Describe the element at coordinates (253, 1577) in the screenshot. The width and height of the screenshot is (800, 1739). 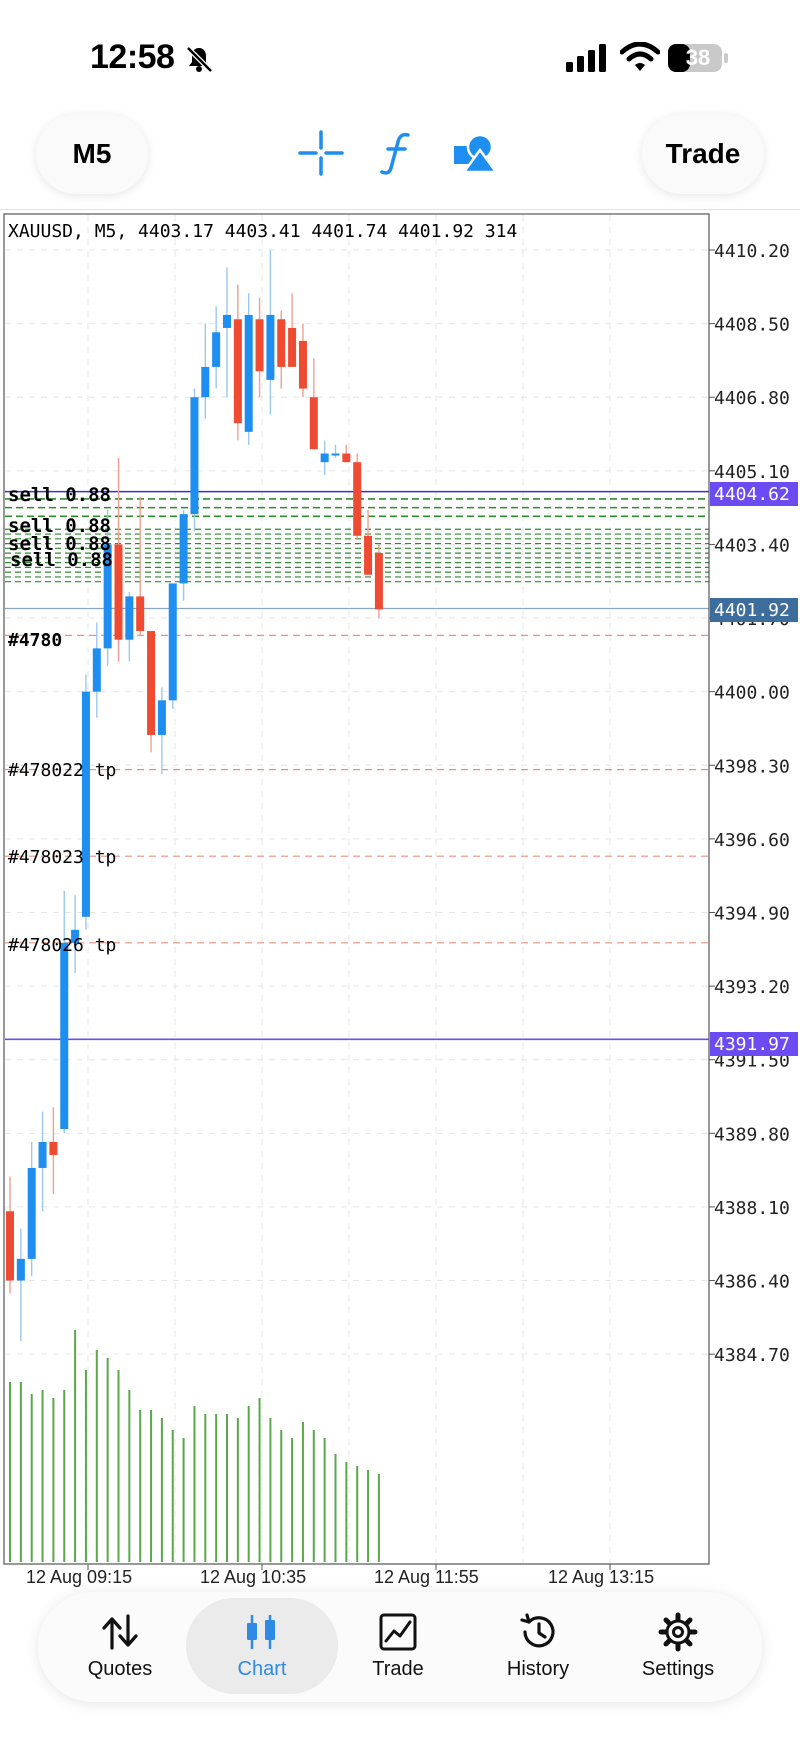
I see `x-tick-label: 12 Aug 10:35` at that location.